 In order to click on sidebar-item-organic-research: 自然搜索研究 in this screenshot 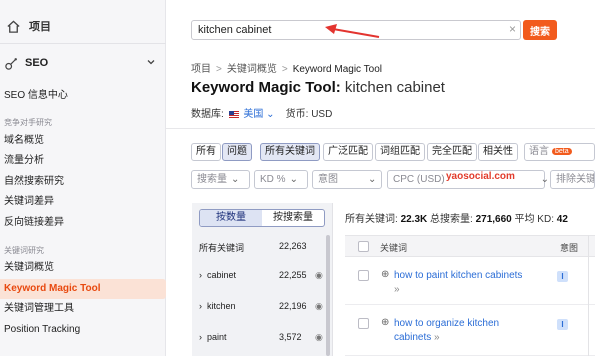, I will do `click(83, 182)`.